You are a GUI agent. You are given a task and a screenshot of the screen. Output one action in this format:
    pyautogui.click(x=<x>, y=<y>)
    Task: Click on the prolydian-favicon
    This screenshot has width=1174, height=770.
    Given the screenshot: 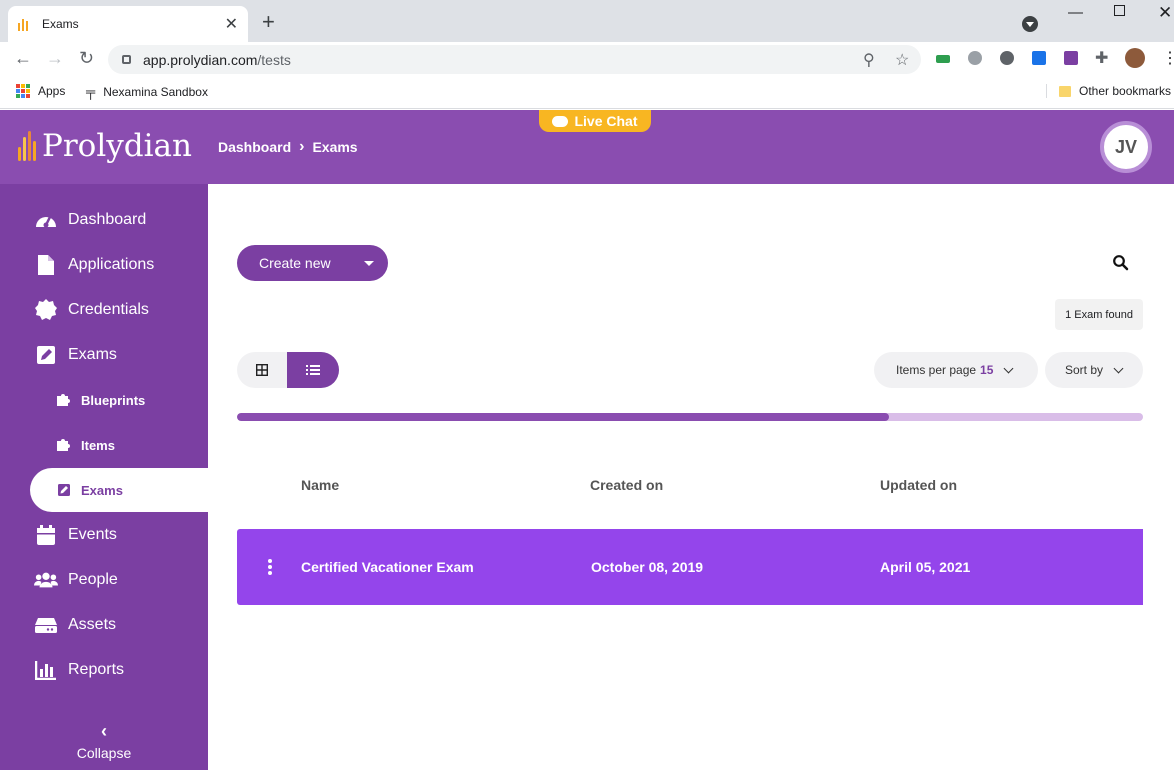 What is the action you would take?
    pyautogui.click(x=25, y=24)
    